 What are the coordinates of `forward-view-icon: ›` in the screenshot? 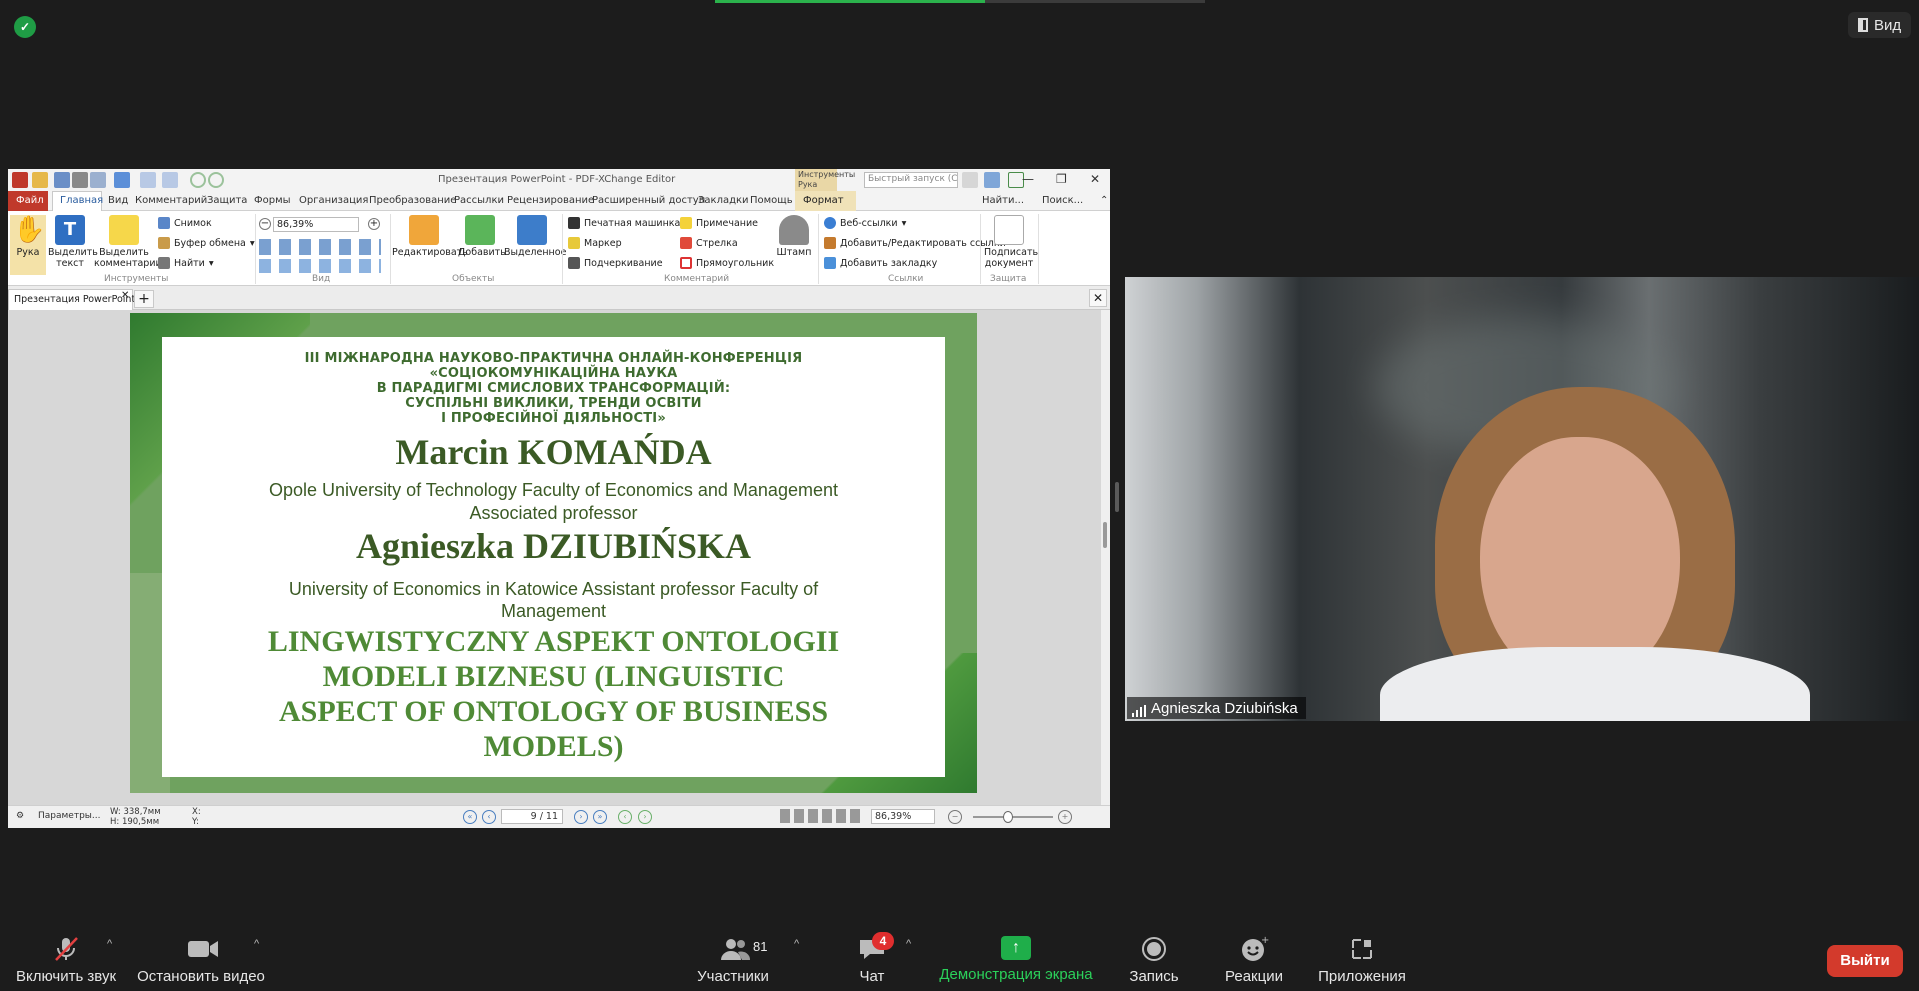 It's located at (645, 817).